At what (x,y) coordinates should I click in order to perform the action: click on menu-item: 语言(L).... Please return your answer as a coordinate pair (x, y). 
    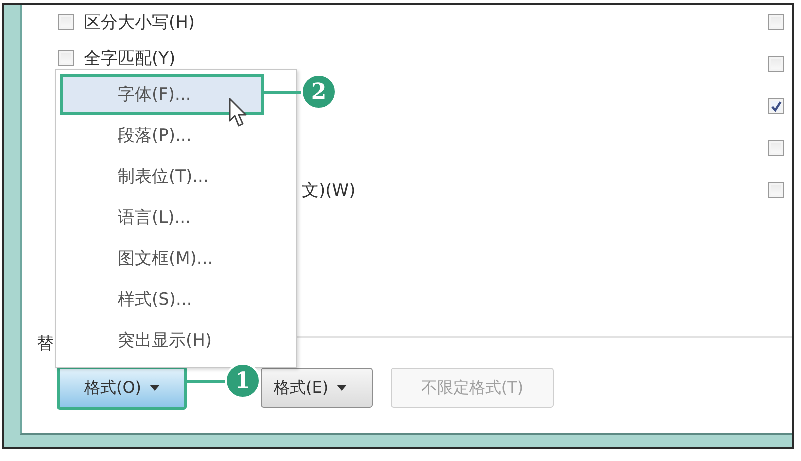
    Looking at the image, I should click on (176, 217).